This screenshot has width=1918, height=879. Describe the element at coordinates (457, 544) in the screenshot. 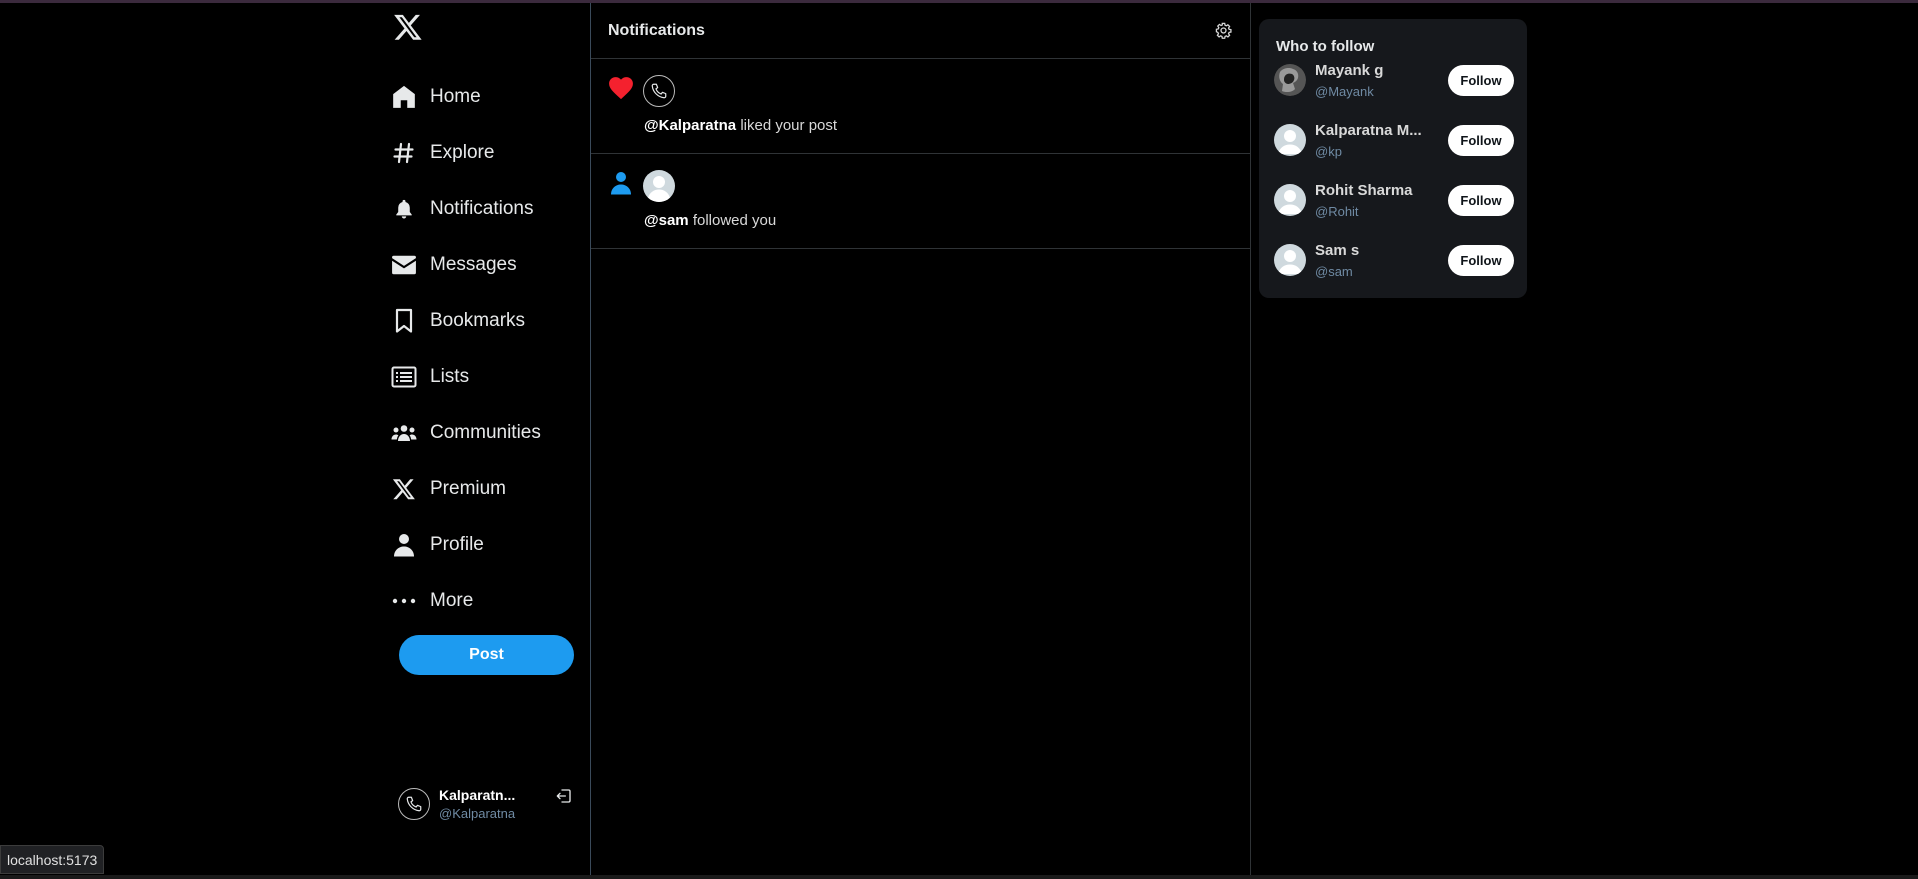

I see `nav-item-label: Profile` at that location.